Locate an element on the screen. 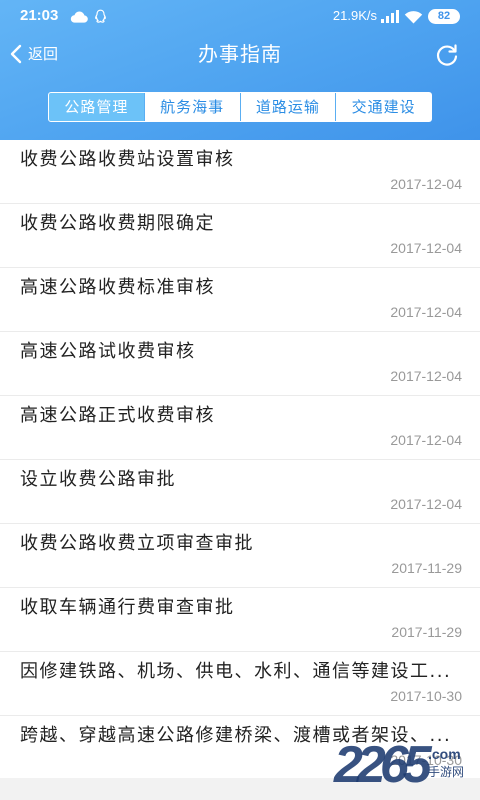  tab-label: 航务海事 is located at coordinates (192, 107).